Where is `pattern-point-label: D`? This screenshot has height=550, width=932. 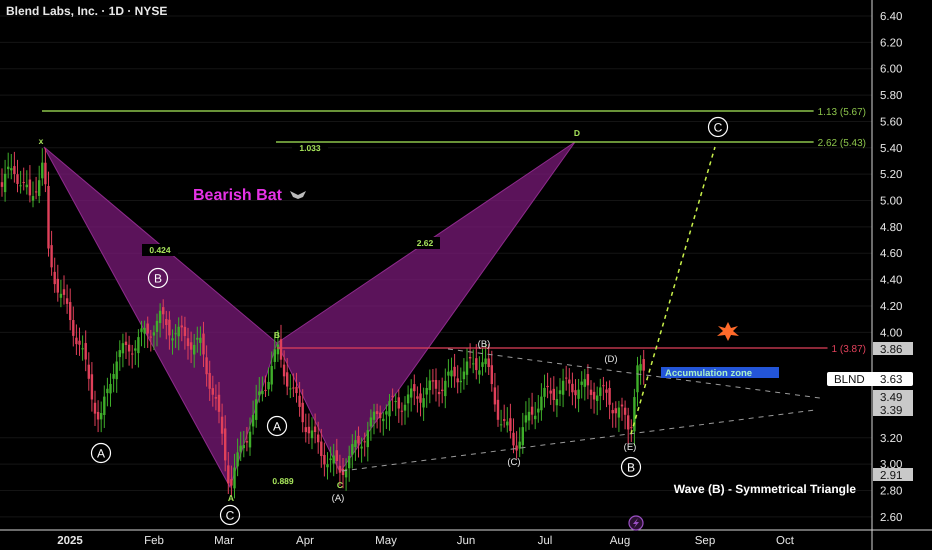
pattern-point-label: D is located at coordinates (577, 133).